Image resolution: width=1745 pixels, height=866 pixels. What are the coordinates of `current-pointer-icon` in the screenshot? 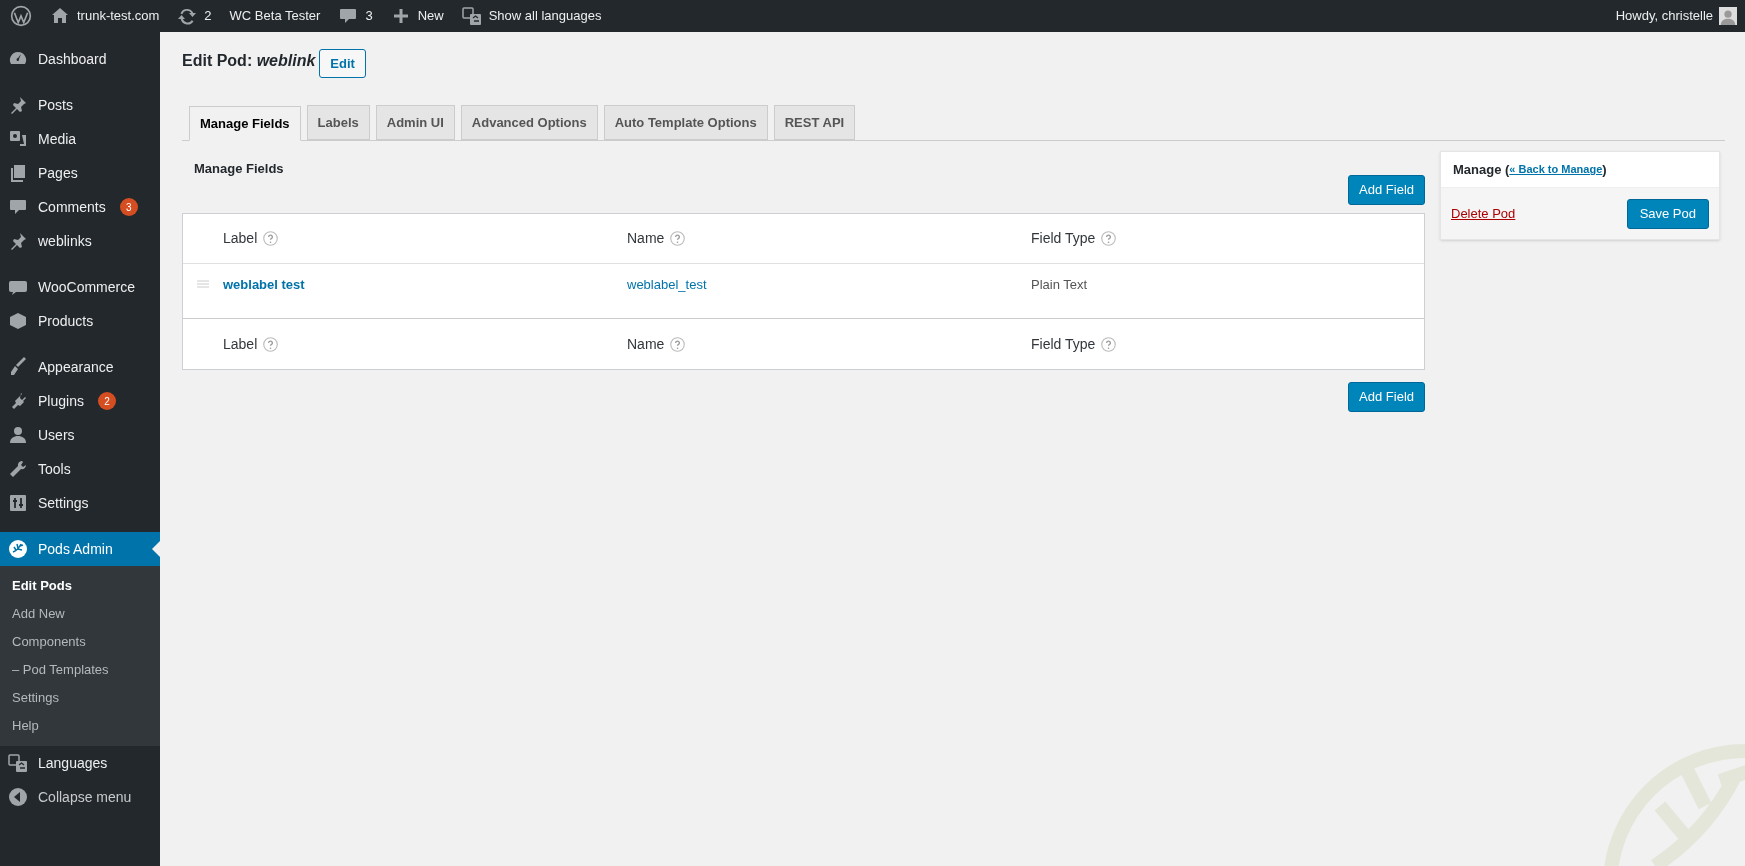 It's located at (156, 549).